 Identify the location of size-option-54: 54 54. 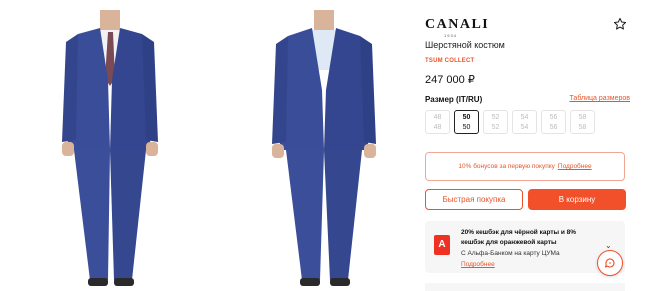
(524, 122).